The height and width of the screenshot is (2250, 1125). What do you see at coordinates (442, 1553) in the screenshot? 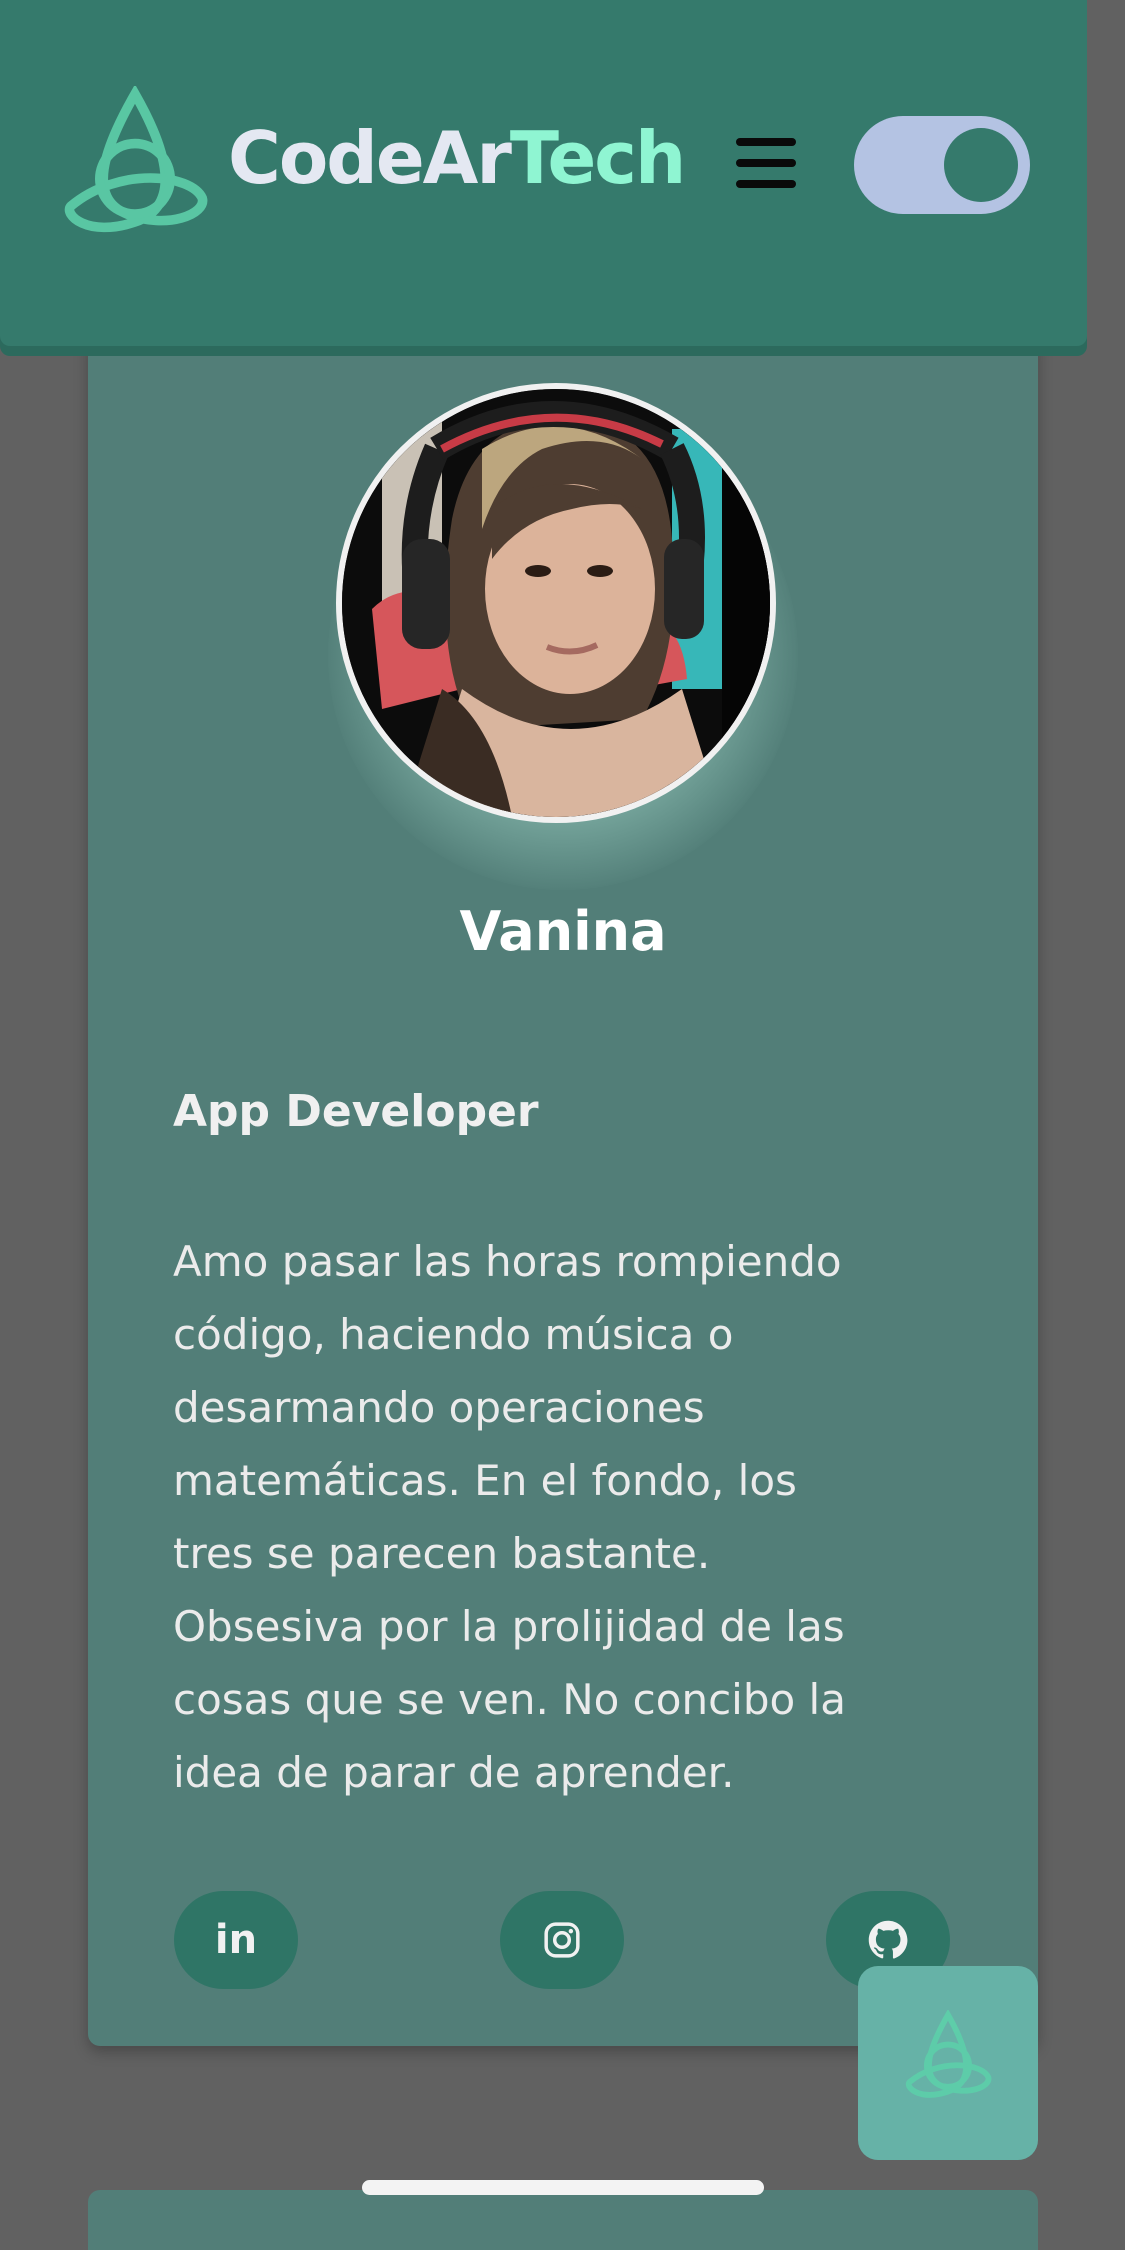
I see `bio-line: tres se parecen bastante.` at bounding box center [442, 1553].